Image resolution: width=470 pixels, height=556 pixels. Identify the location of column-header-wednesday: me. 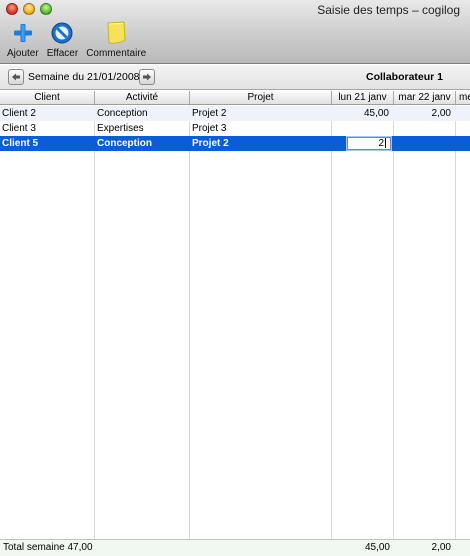
(463, 97).